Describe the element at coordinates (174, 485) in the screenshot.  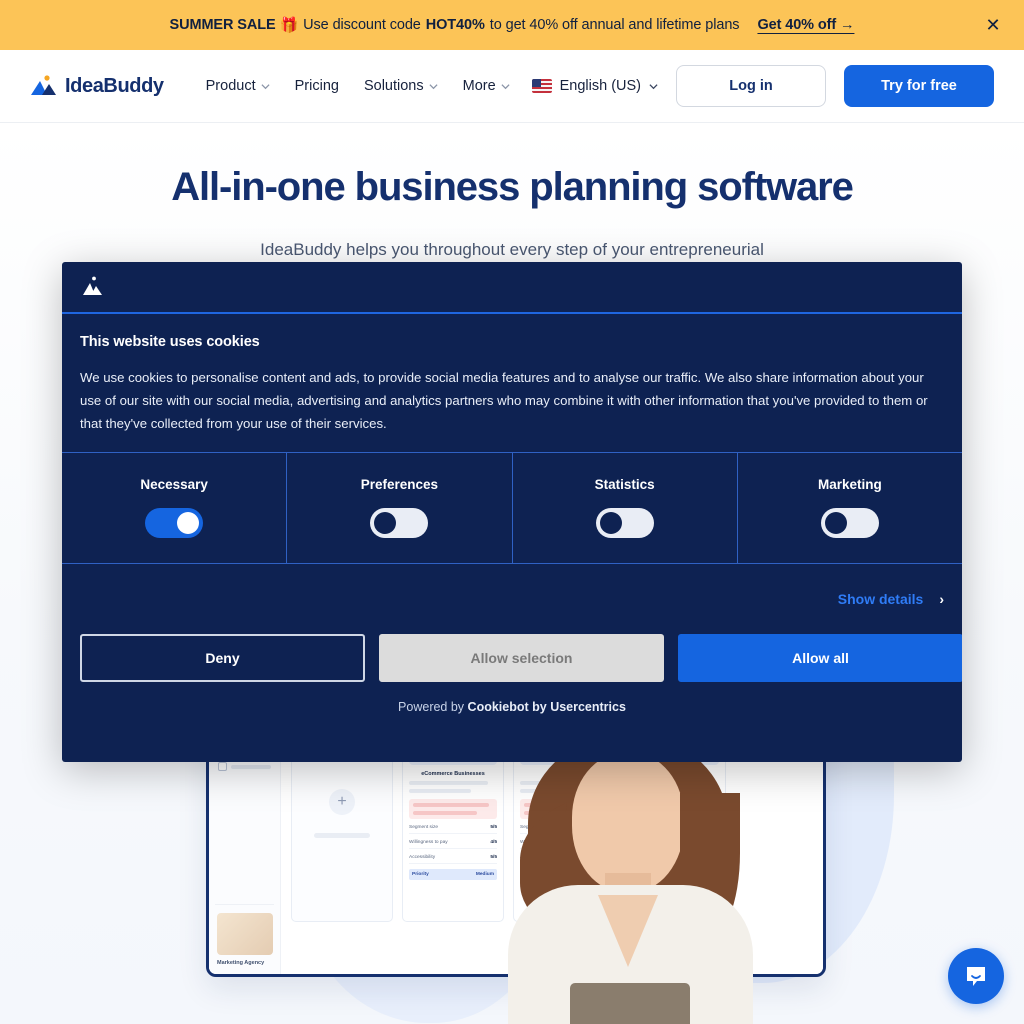
I see `category-label: Necessary` at that location.